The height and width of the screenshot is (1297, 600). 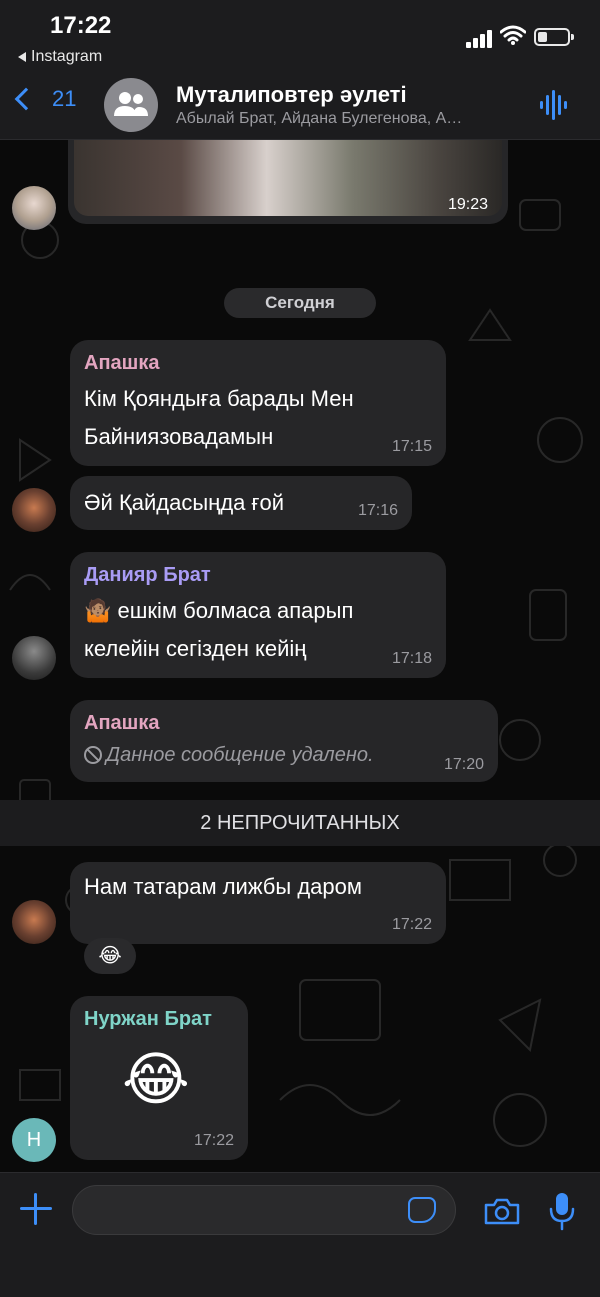 I want to click on back-button: 21, so click(x=44, y=99).